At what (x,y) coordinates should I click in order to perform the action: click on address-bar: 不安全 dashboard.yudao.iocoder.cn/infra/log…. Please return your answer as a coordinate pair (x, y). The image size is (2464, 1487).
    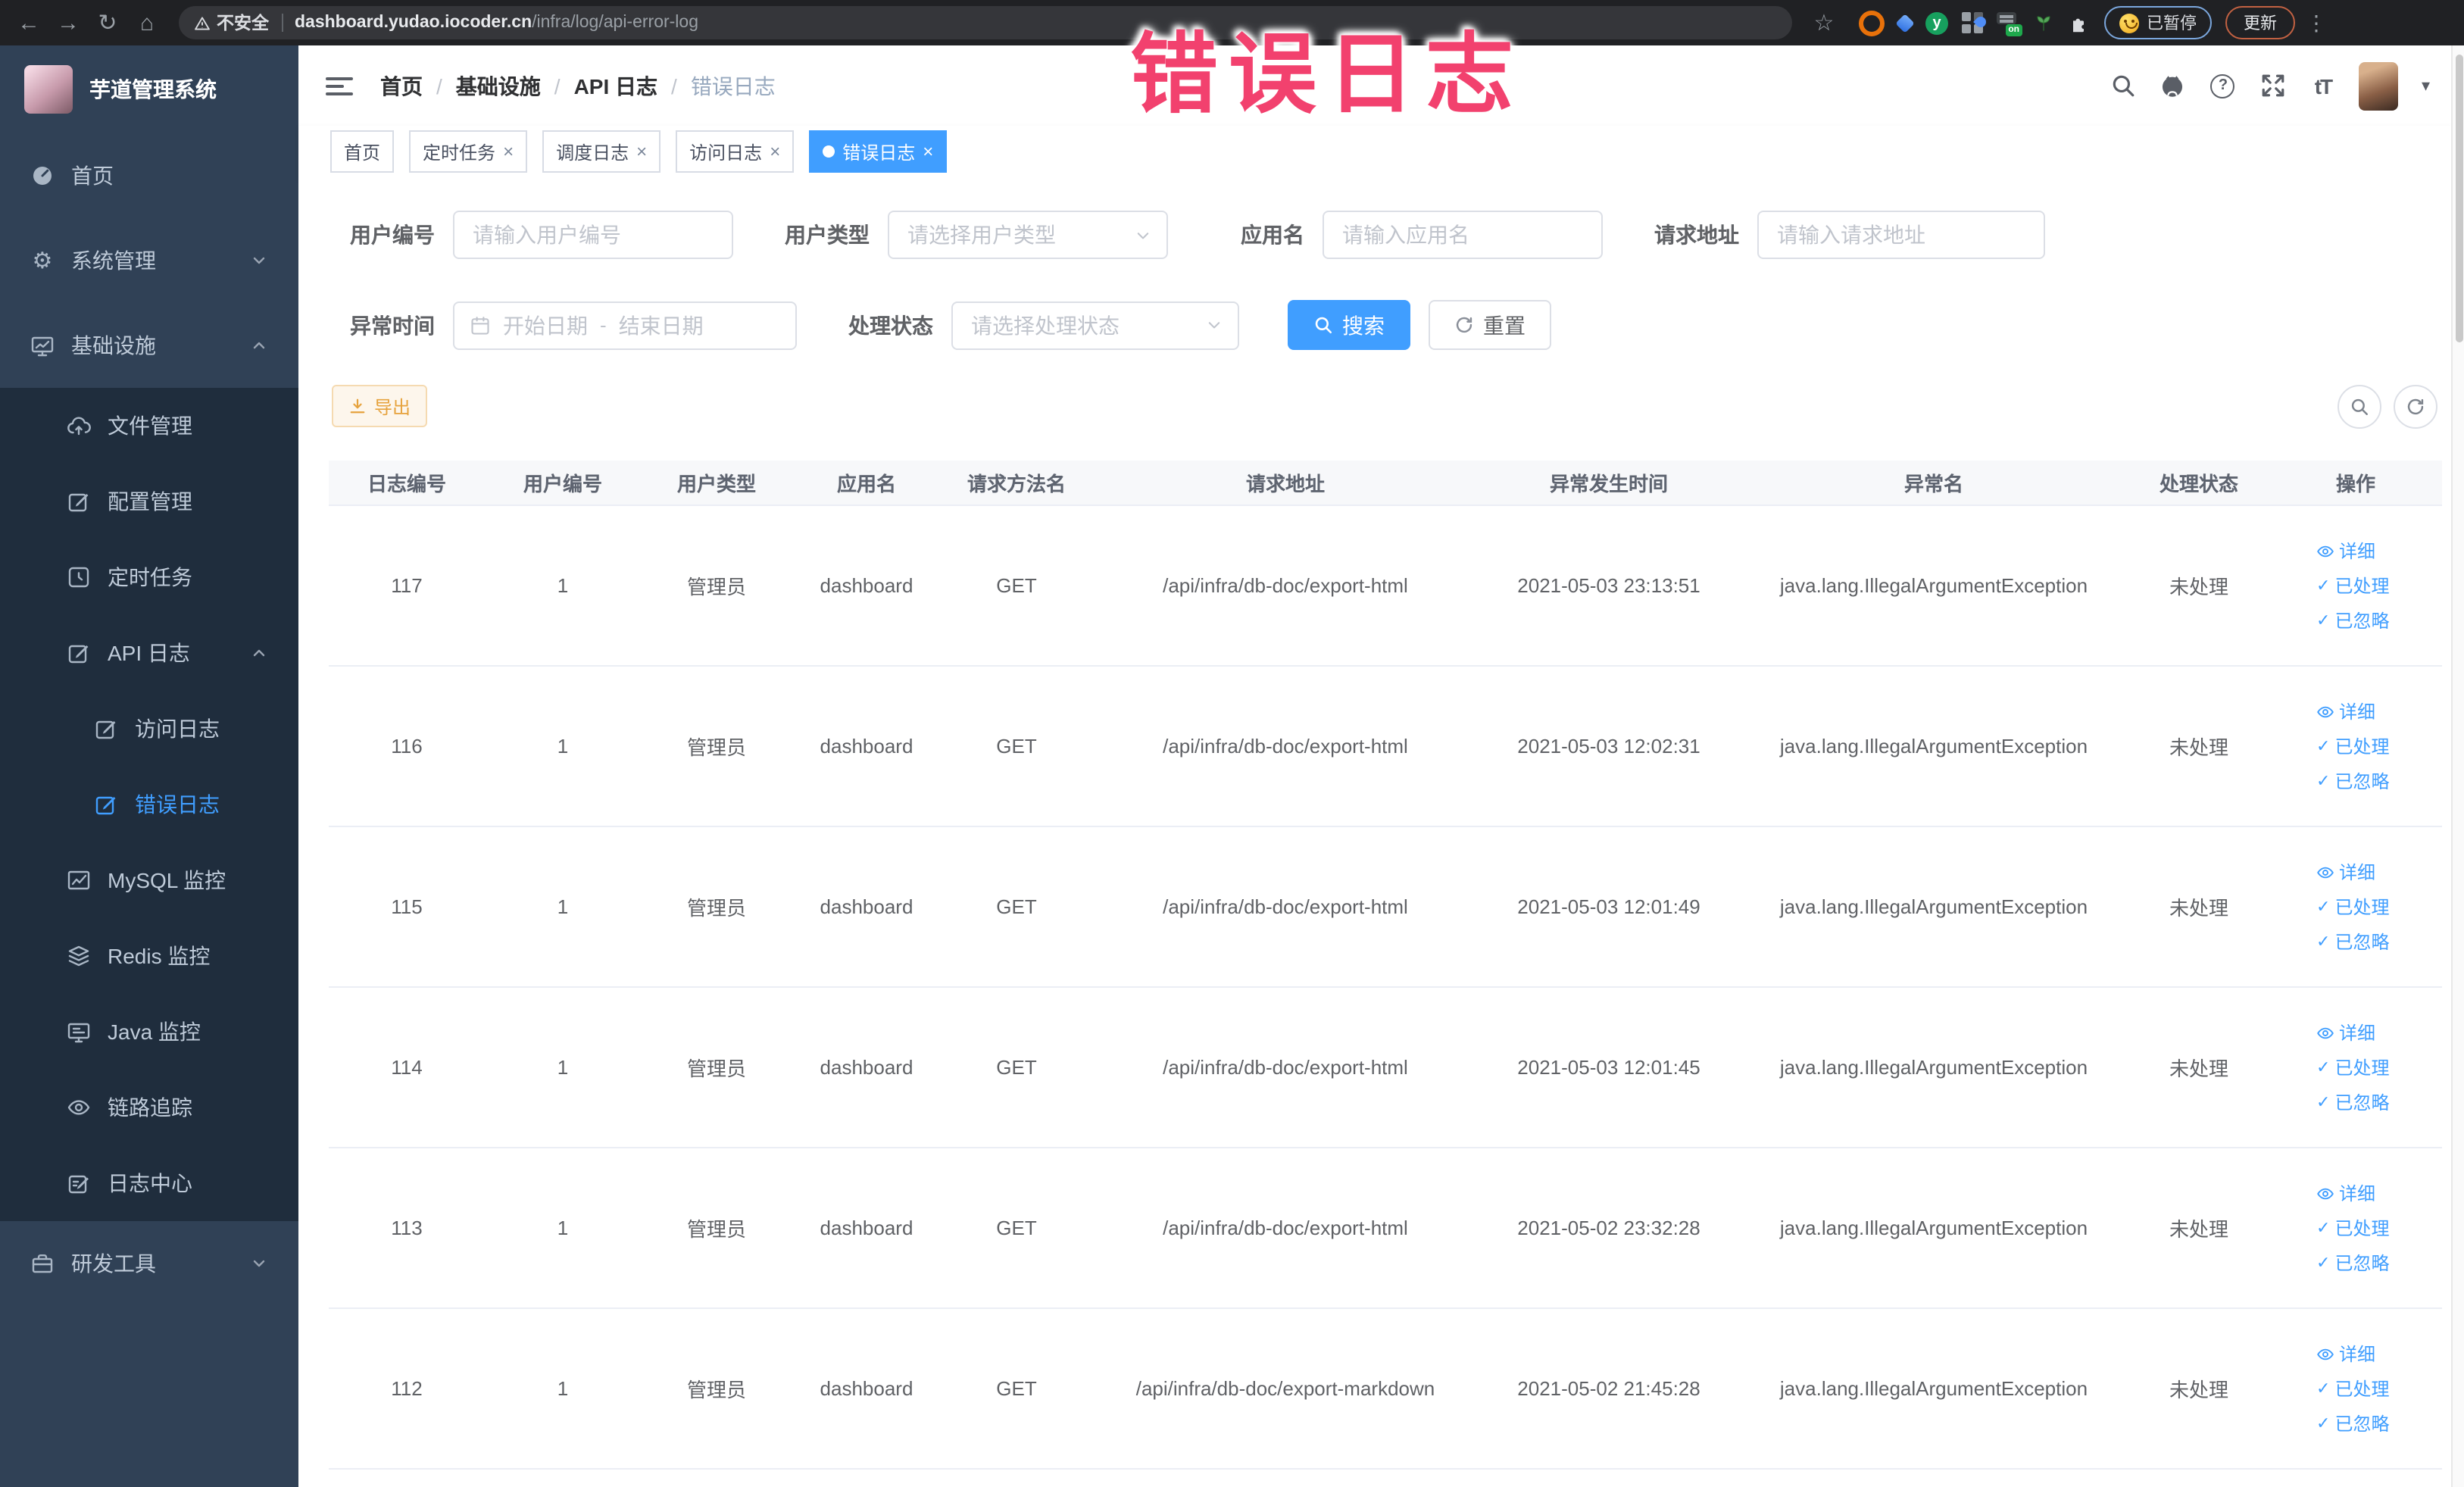
    Looking at the image, I should click on (985, 22).